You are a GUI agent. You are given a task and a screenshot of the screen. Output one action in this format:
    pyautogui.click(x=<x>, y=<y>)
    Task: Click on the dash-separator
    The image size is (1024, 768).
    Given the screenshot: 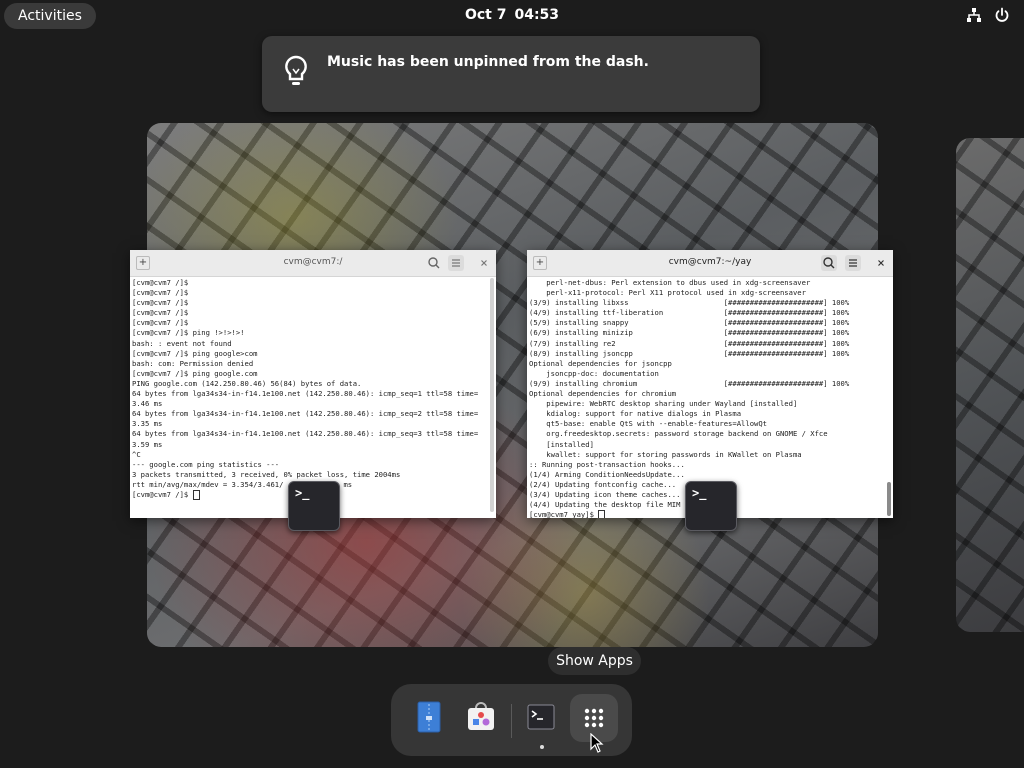 What is the action you would take?
    pyautogui.click(x=511, y=721)
    